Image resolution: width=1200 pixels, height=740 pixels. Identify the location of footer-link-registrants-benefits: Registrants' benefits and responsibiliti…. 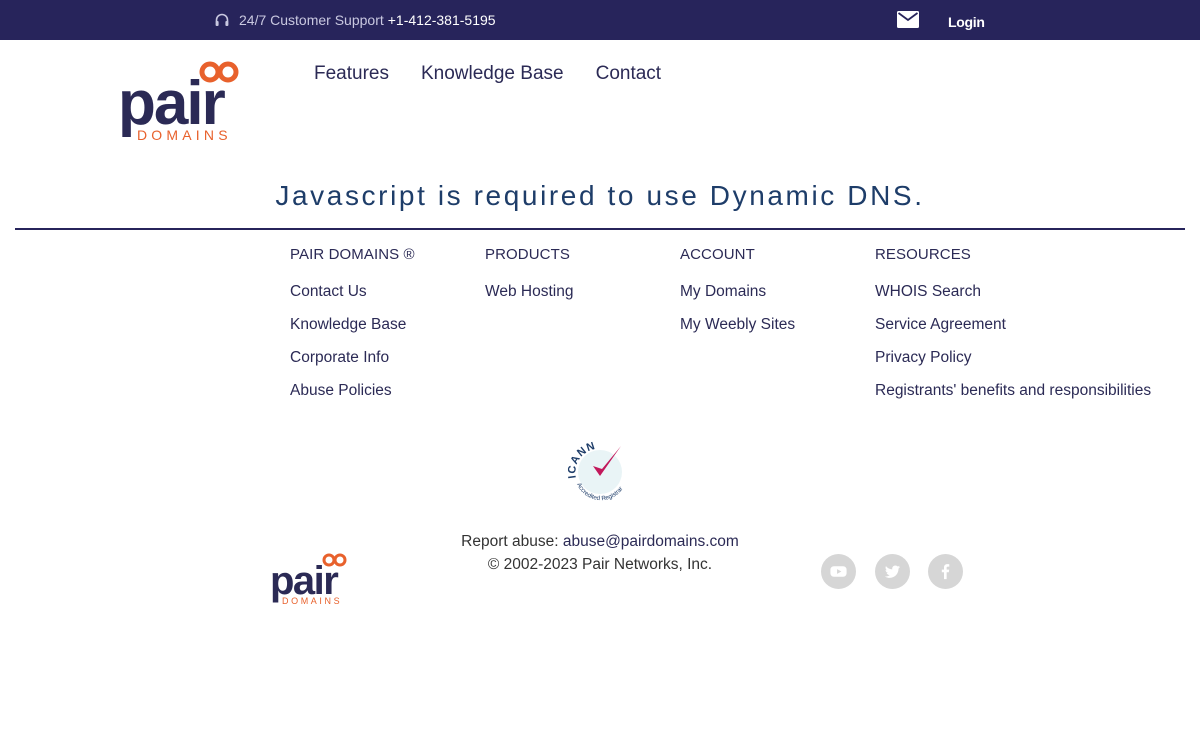
(1013, 398).